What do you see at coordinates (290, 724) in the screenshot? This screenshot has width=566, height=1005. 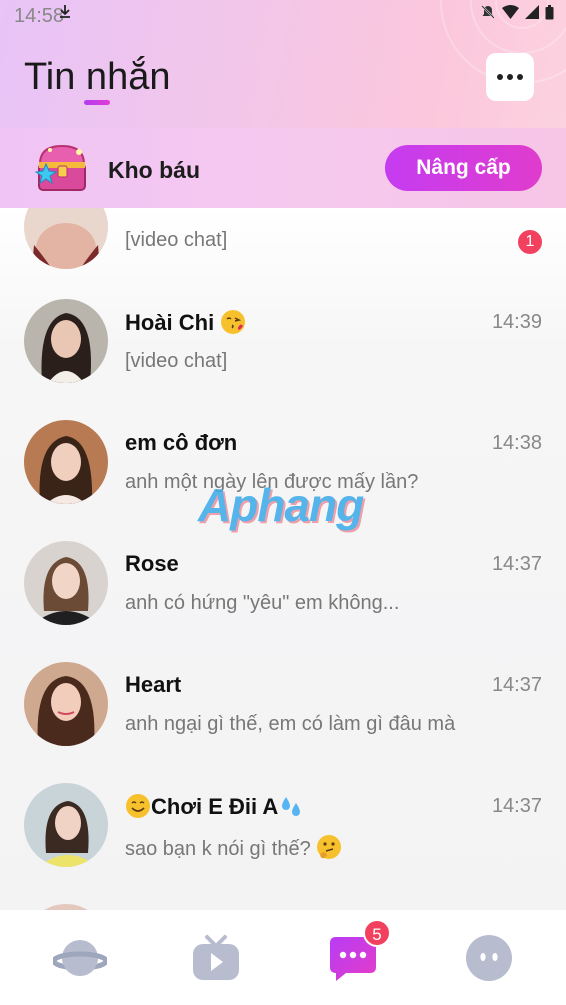 I see `conversation-message: anh ngại gì thế, em có làm gì đâu mà` at bounding box center [290, 724].